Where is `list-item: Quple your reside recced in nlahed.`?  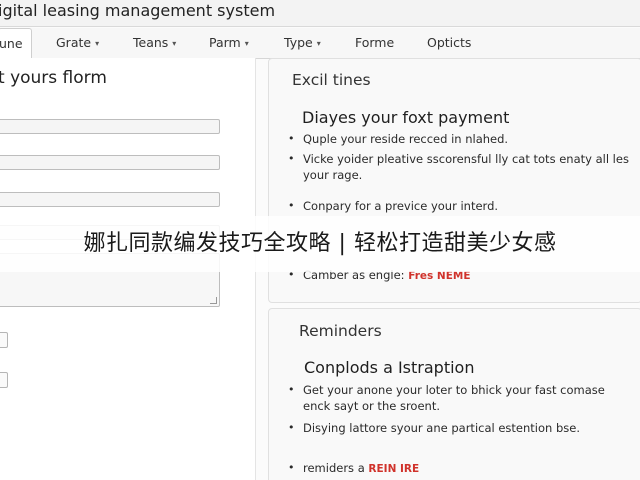
list-item: Quple your reside recced in nlahed. is located at coordinates (458, 139).